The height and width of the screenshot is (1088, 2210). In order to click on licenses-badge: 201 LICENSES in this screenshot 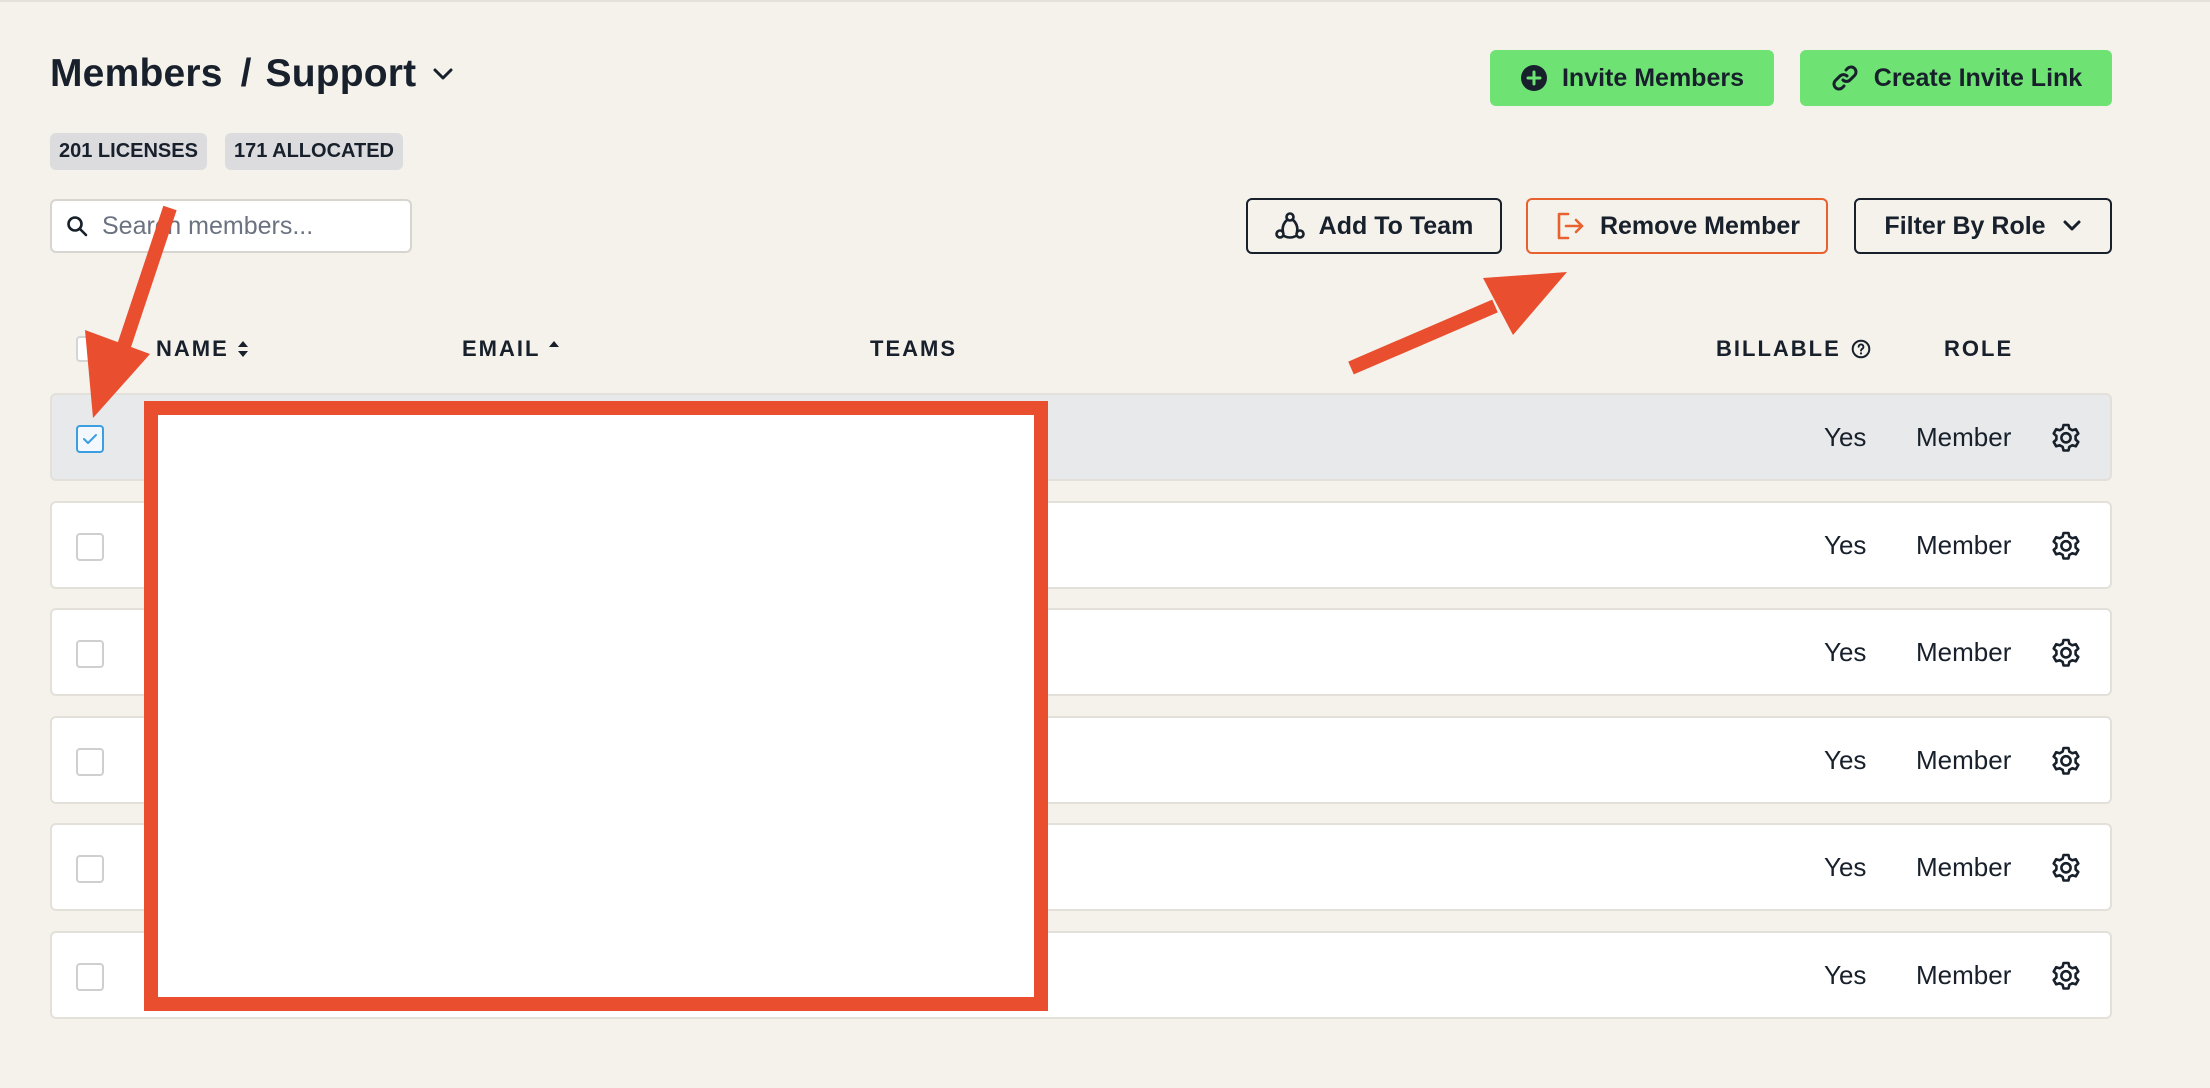, I will do `click(128, 151)`.